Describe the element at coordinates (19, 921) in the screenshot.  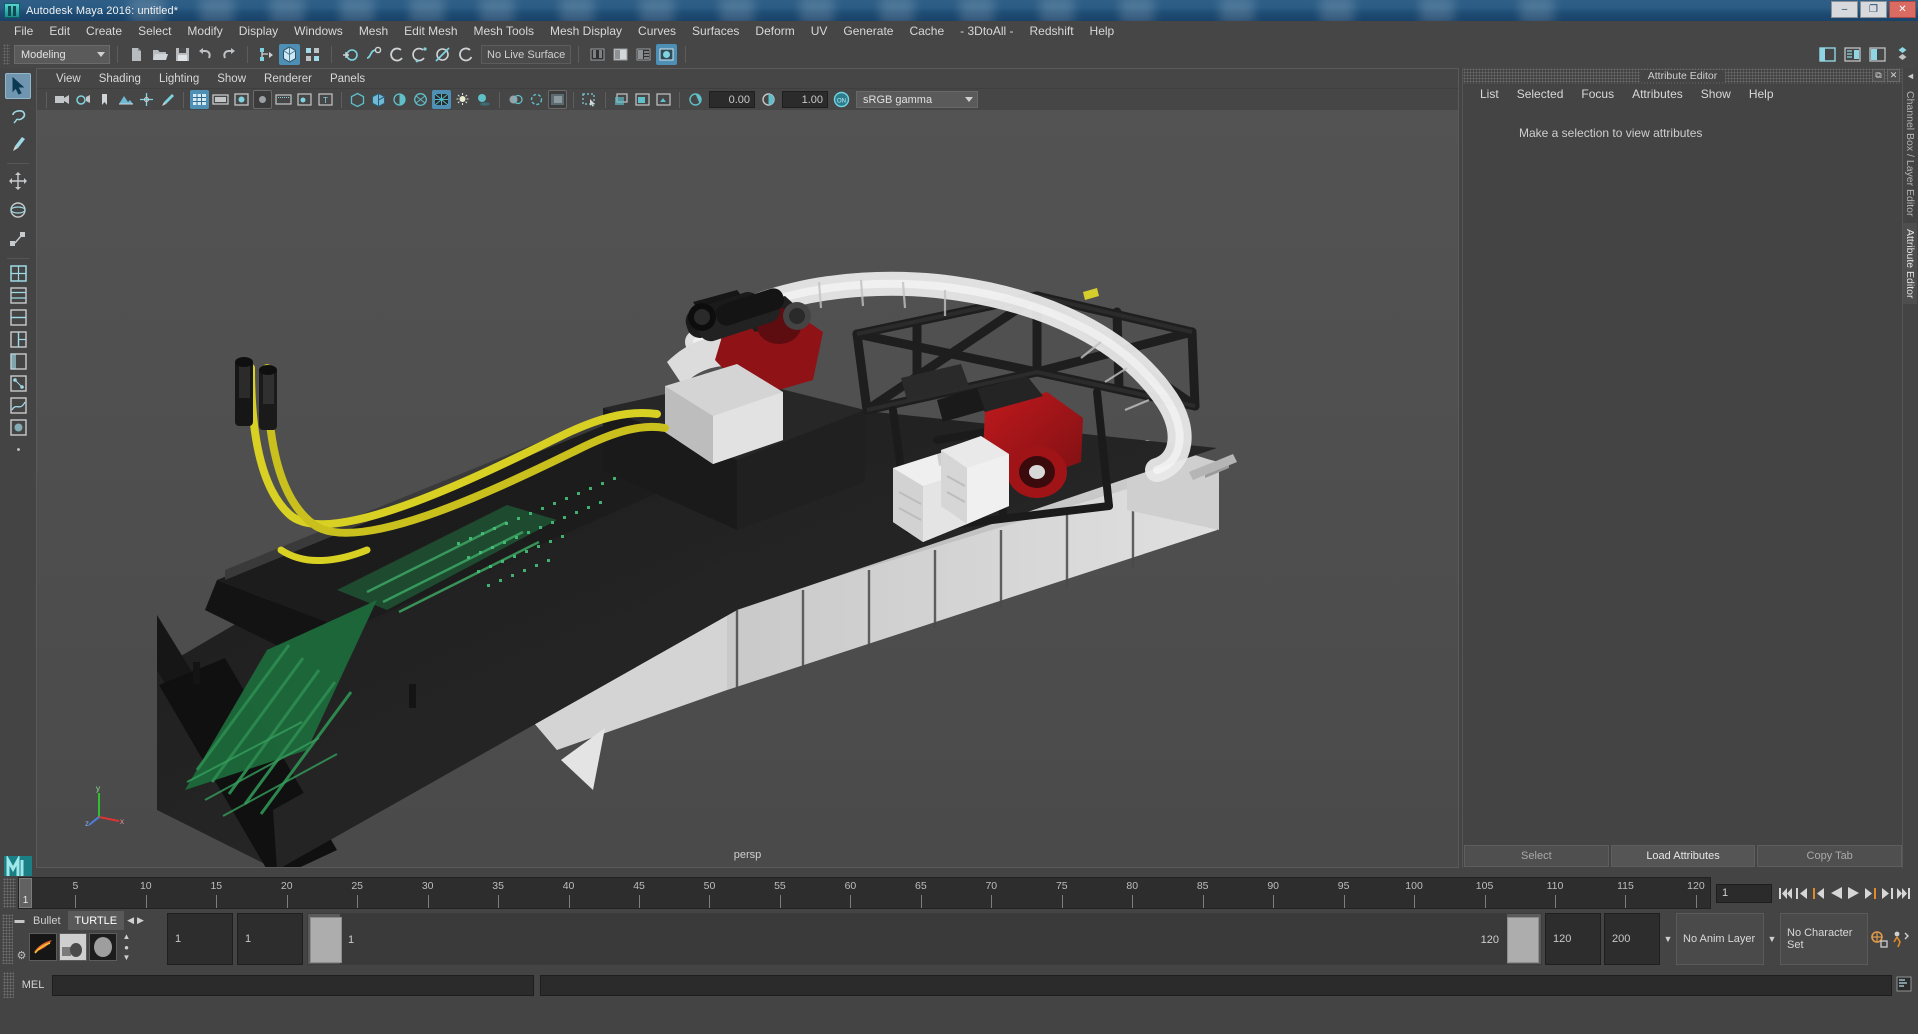
I see `shelf-collapse-icon: ▬` at that location.